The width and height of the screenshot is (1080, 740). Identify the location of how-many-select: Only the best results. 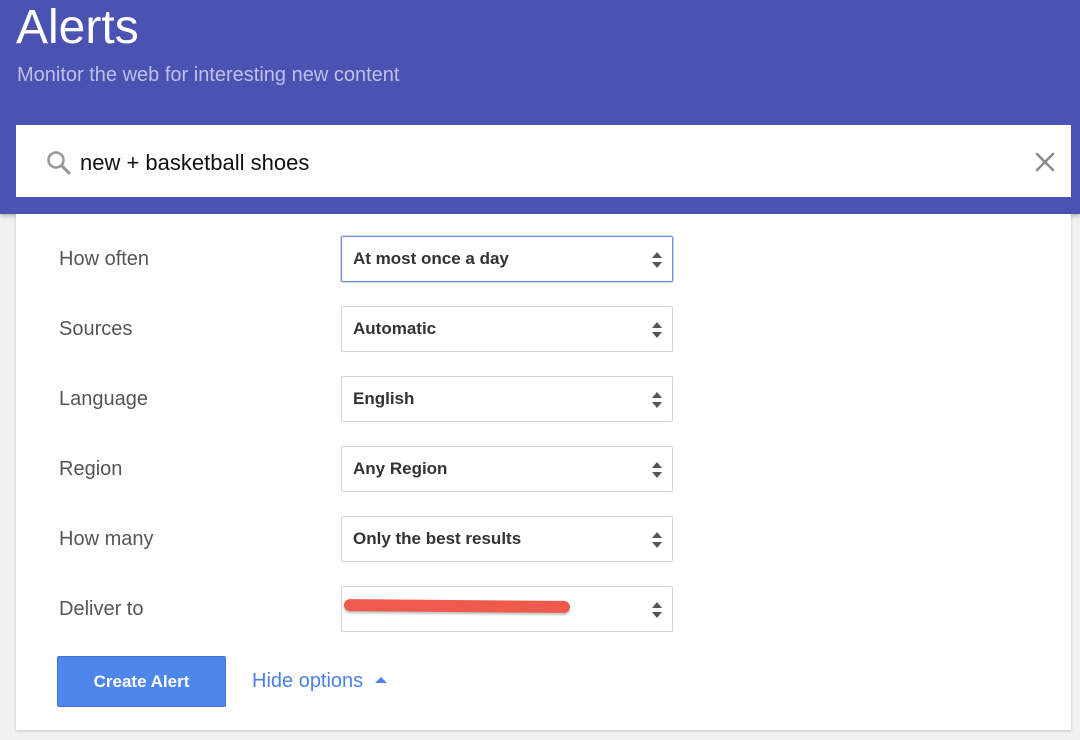
(507, 539).